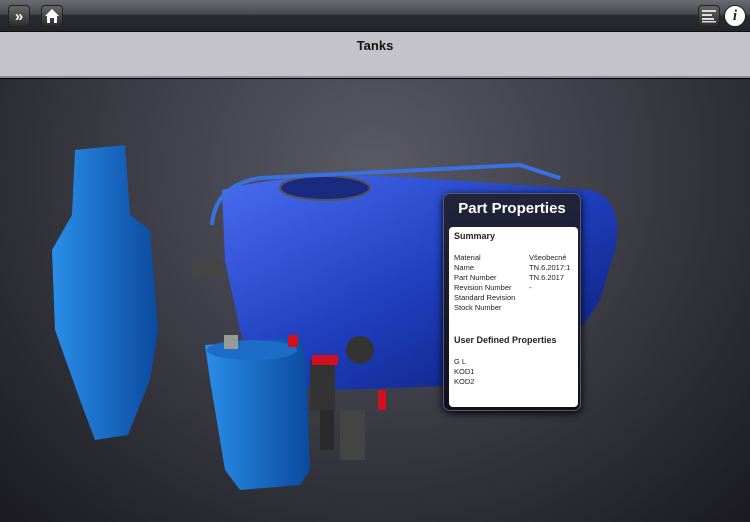 Image resolution: width=750 pixels, height=522 pixels. What do you see at coordinates (478, 307) in the screenshot?
I see `property-key: Stock Number` at bounding box center [478, 307].